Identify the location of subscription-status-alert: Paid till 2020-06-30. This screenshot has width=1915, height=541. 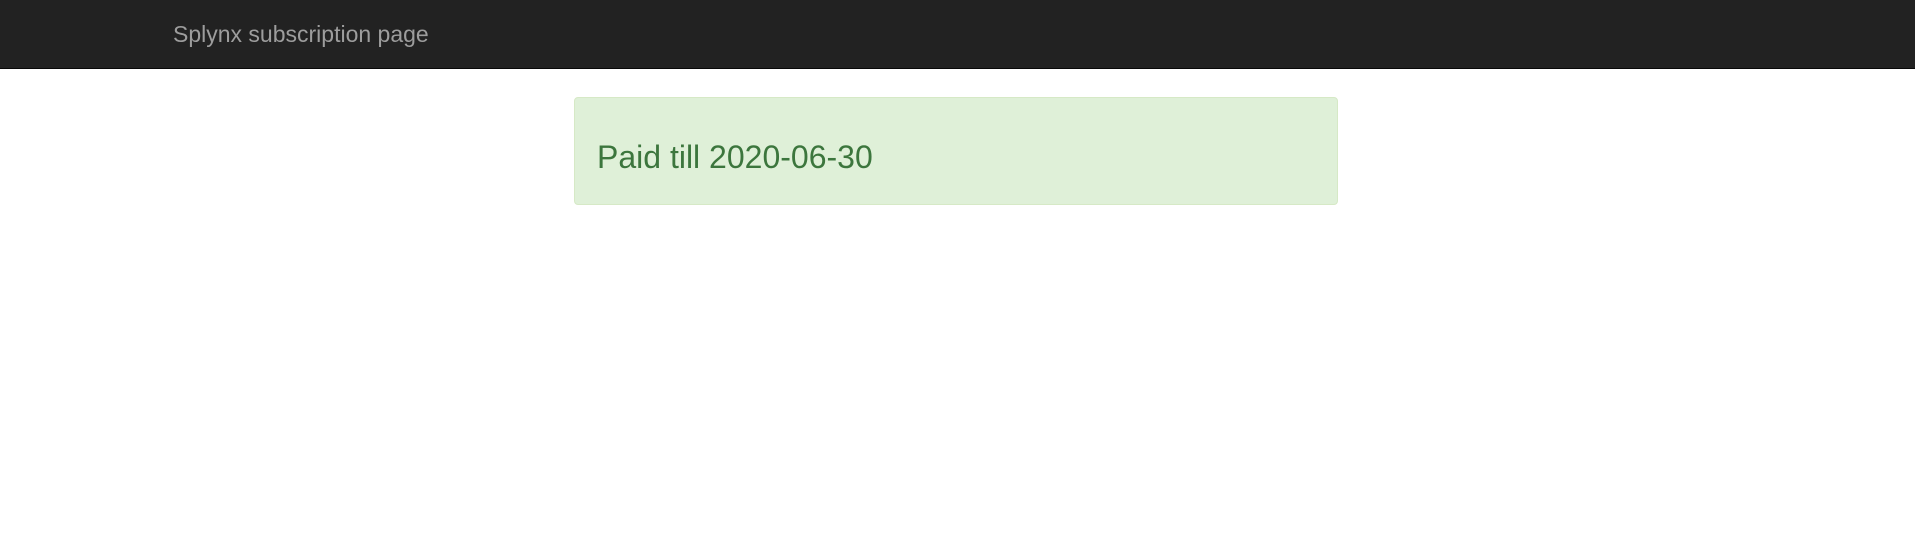
(956, 151).